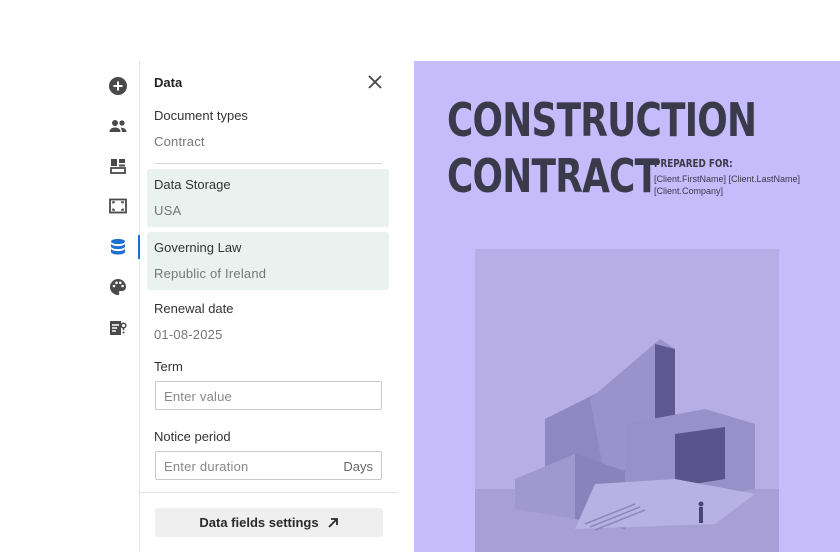 The height and width of the screenshot is (552, 840). Describe the element at coordinates (269, 492) in the screenshot. I see `footer-divider` at that location.